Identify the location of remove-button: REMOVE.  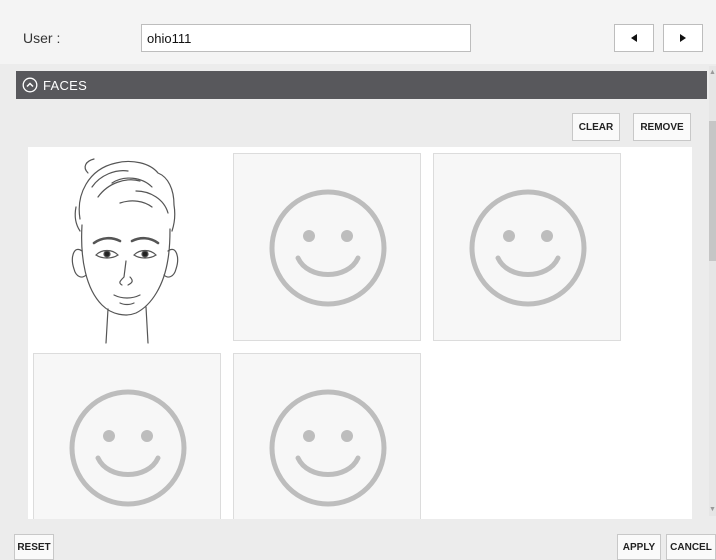
(662, 127).